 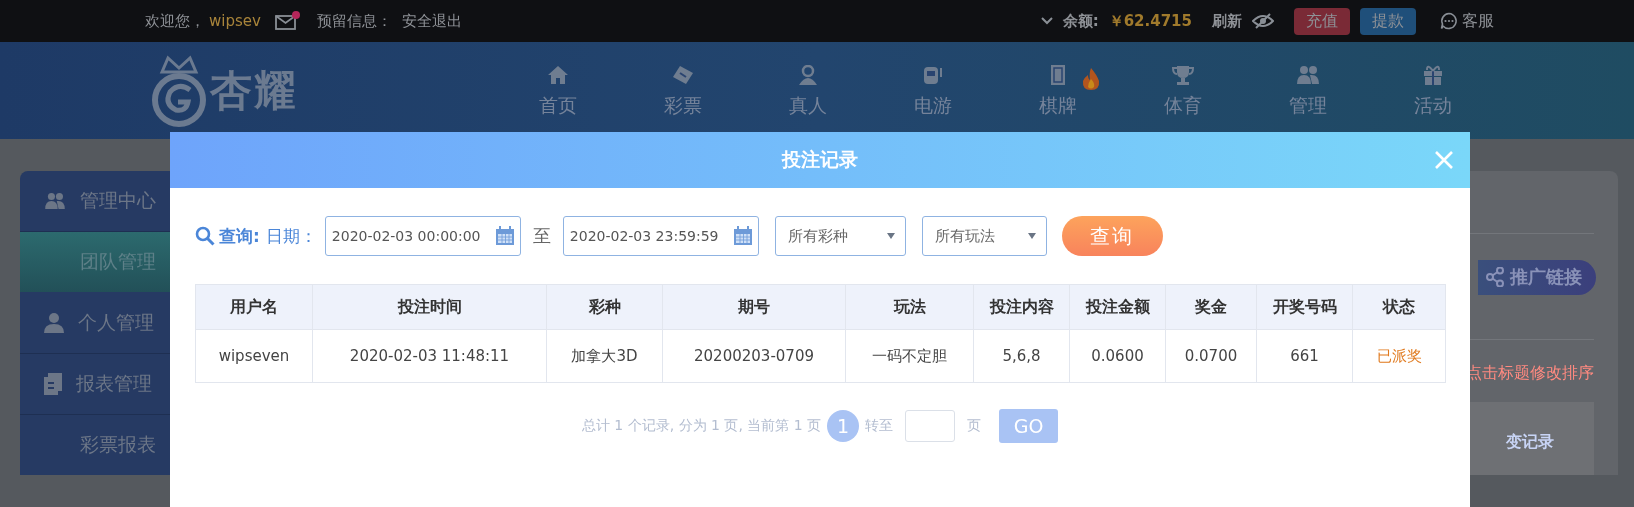 I want to click on column-header: 投注内容, so click(x=1021, y=307).